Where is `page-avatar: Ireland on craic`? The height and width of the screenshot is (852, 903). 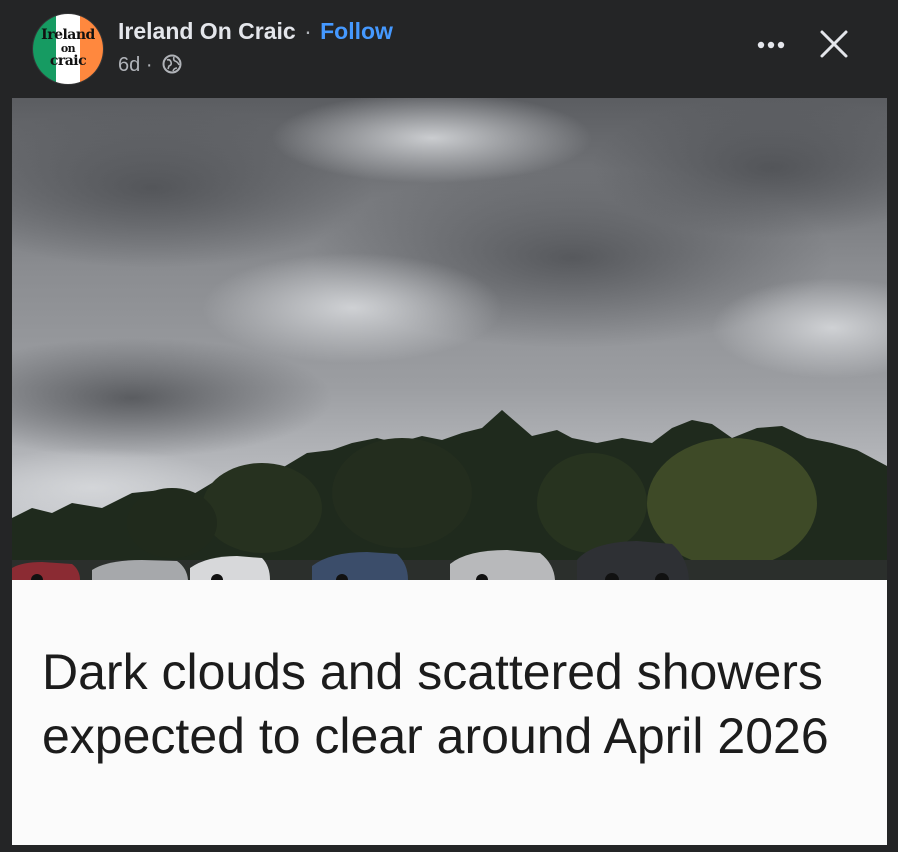 page-avatar: Ireland on craic is located at coordinates (68, 49).